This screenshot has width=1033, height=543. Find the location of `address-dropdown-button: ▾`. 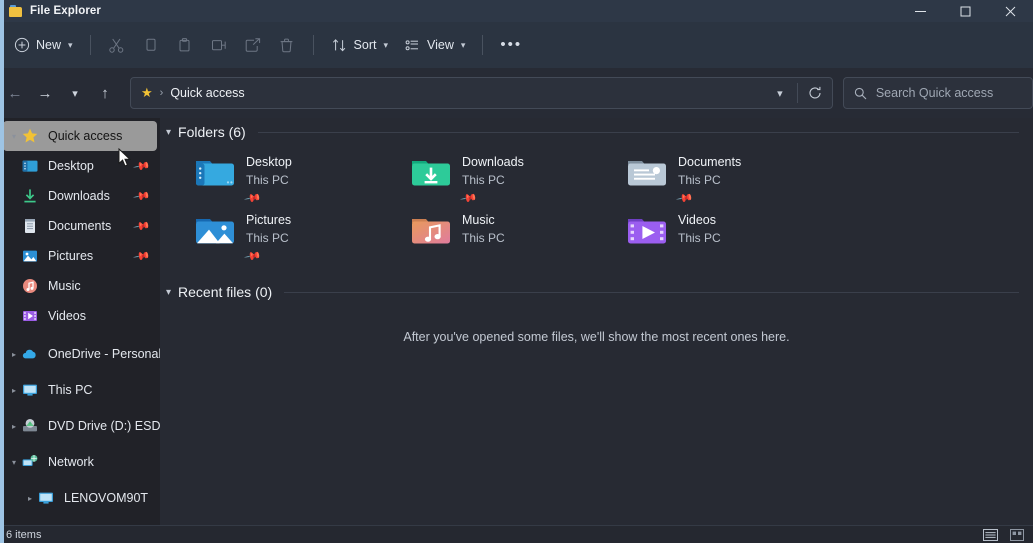

address-dropdown-button: ▾ is located at coordinates (780, 93).